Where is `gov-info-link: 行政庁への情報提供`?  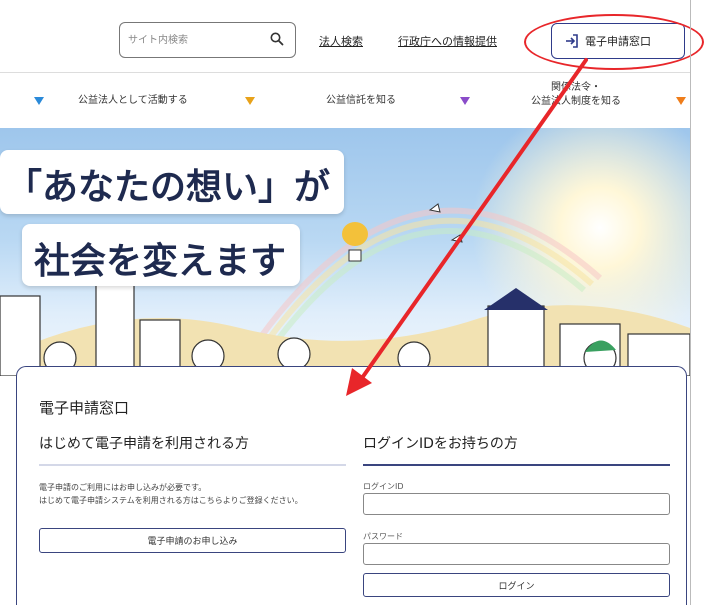
gov-info-link: 行政庁への情報提供 is located at coordinates (447, 41).